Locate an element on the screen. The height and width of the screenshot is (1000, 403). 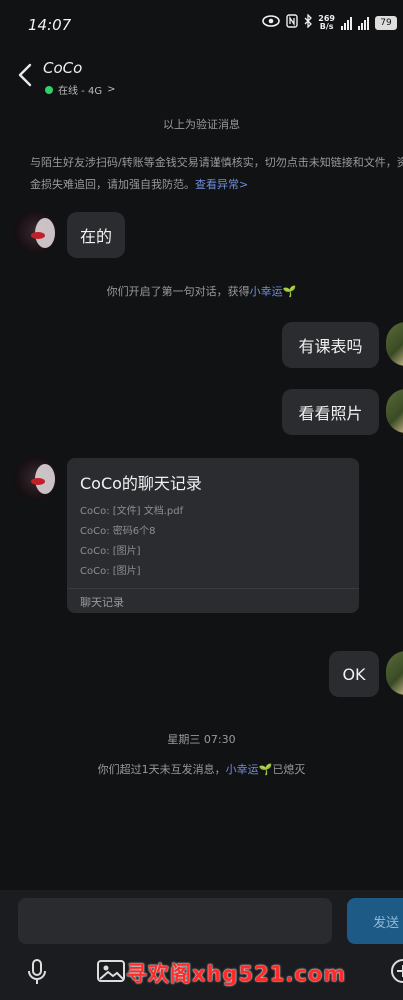
image-icon is located at coordinates (111, 973).